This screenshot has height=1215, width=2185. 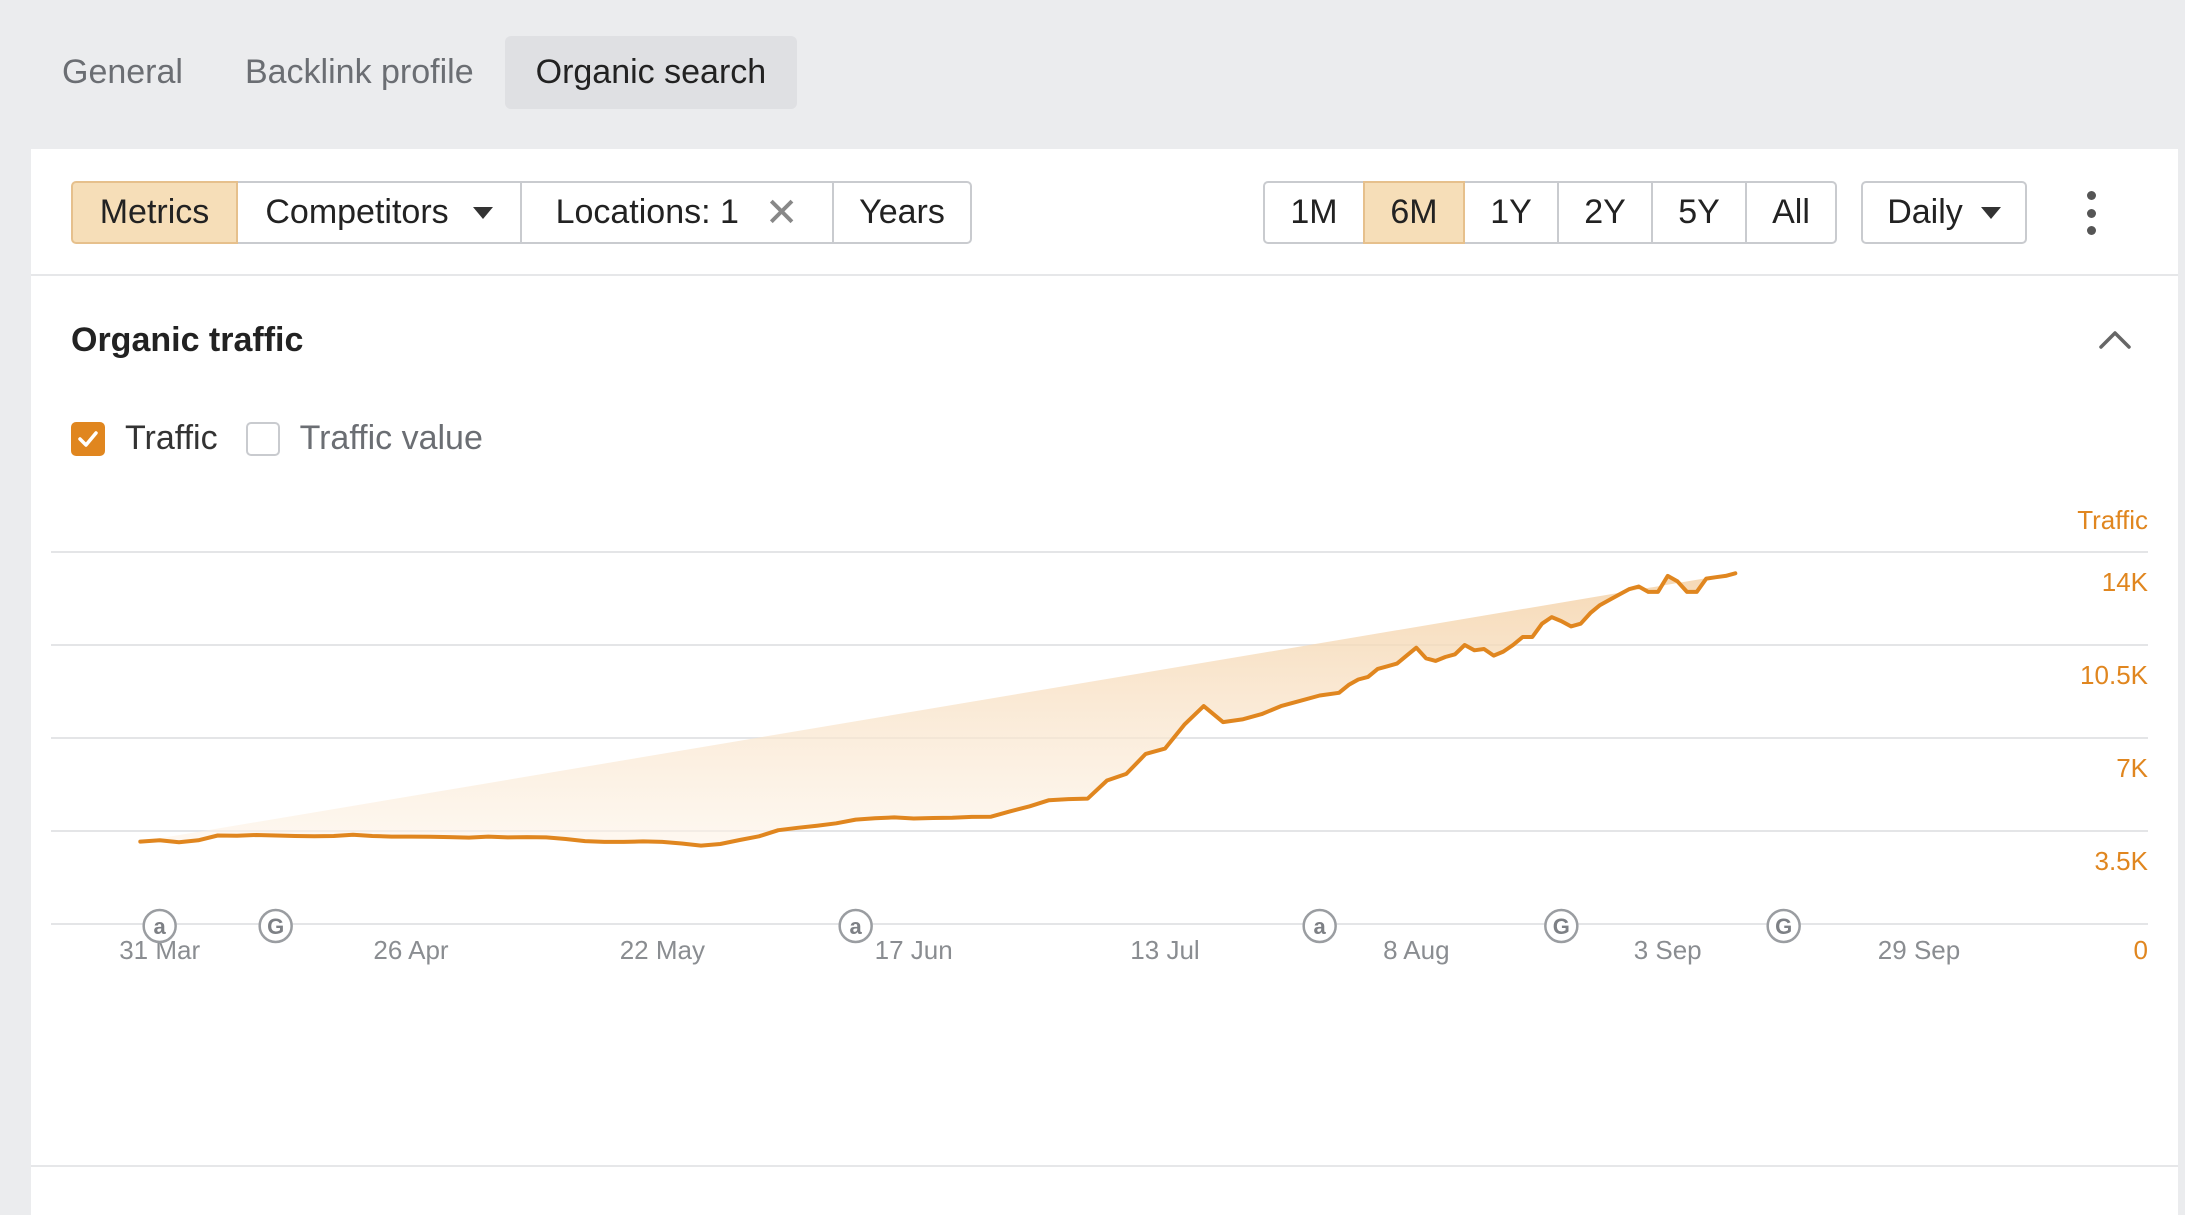 What do you see at coordinates (2141, 950) in the screenshot?
I see `y-tick-label: 0` at bounding box center [2141, 950].